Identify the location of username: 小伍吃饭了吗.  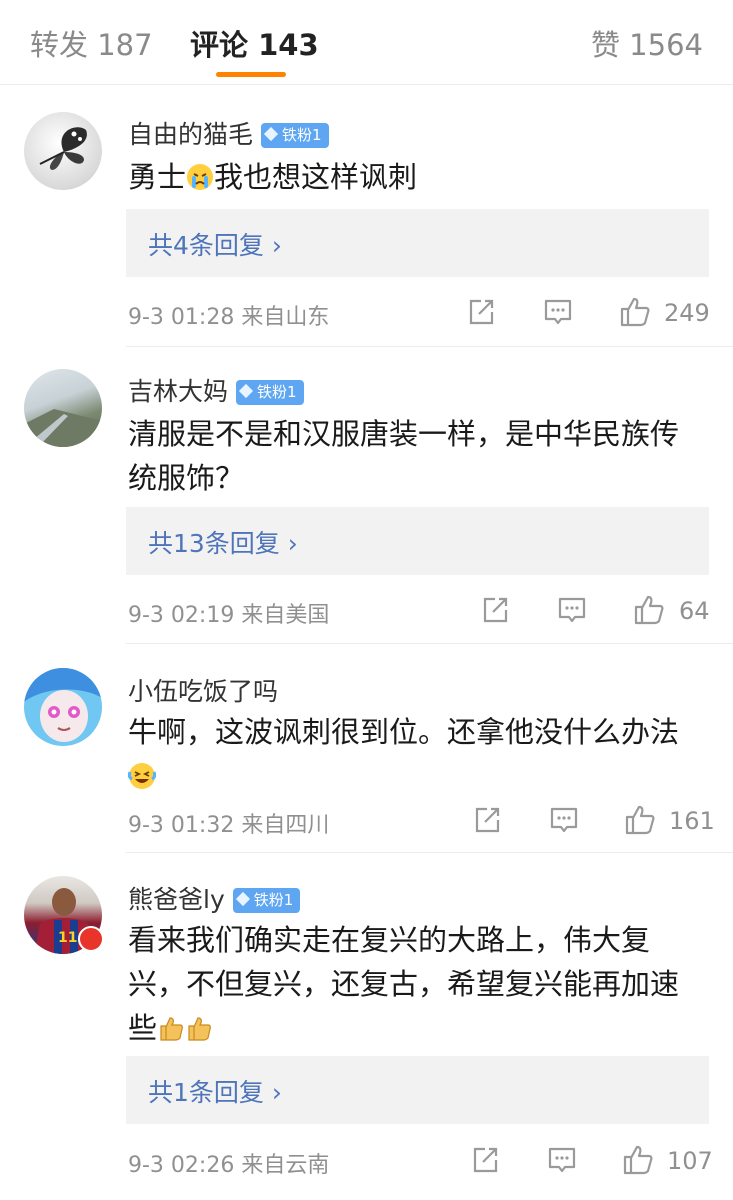
(203, 691).